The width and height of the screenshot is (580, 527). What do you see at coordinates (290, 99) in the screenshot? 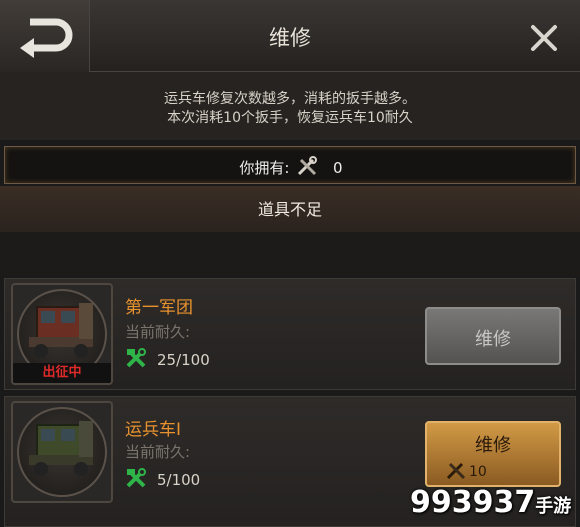
I see `info-line-1: 运兵车修复次数越多，消耗的扳手越多。` at bounding box center [290, 99].